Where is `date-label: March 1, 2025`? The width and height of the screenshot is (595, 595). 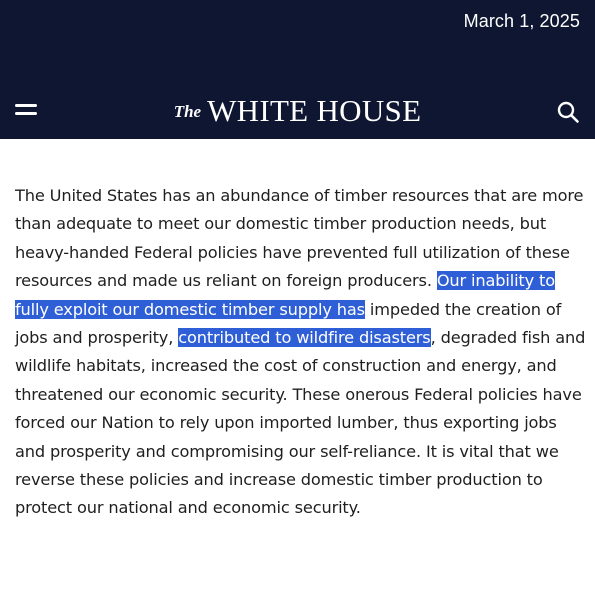
date-label: March 1, 2025 is located at coordinates (521, 21).